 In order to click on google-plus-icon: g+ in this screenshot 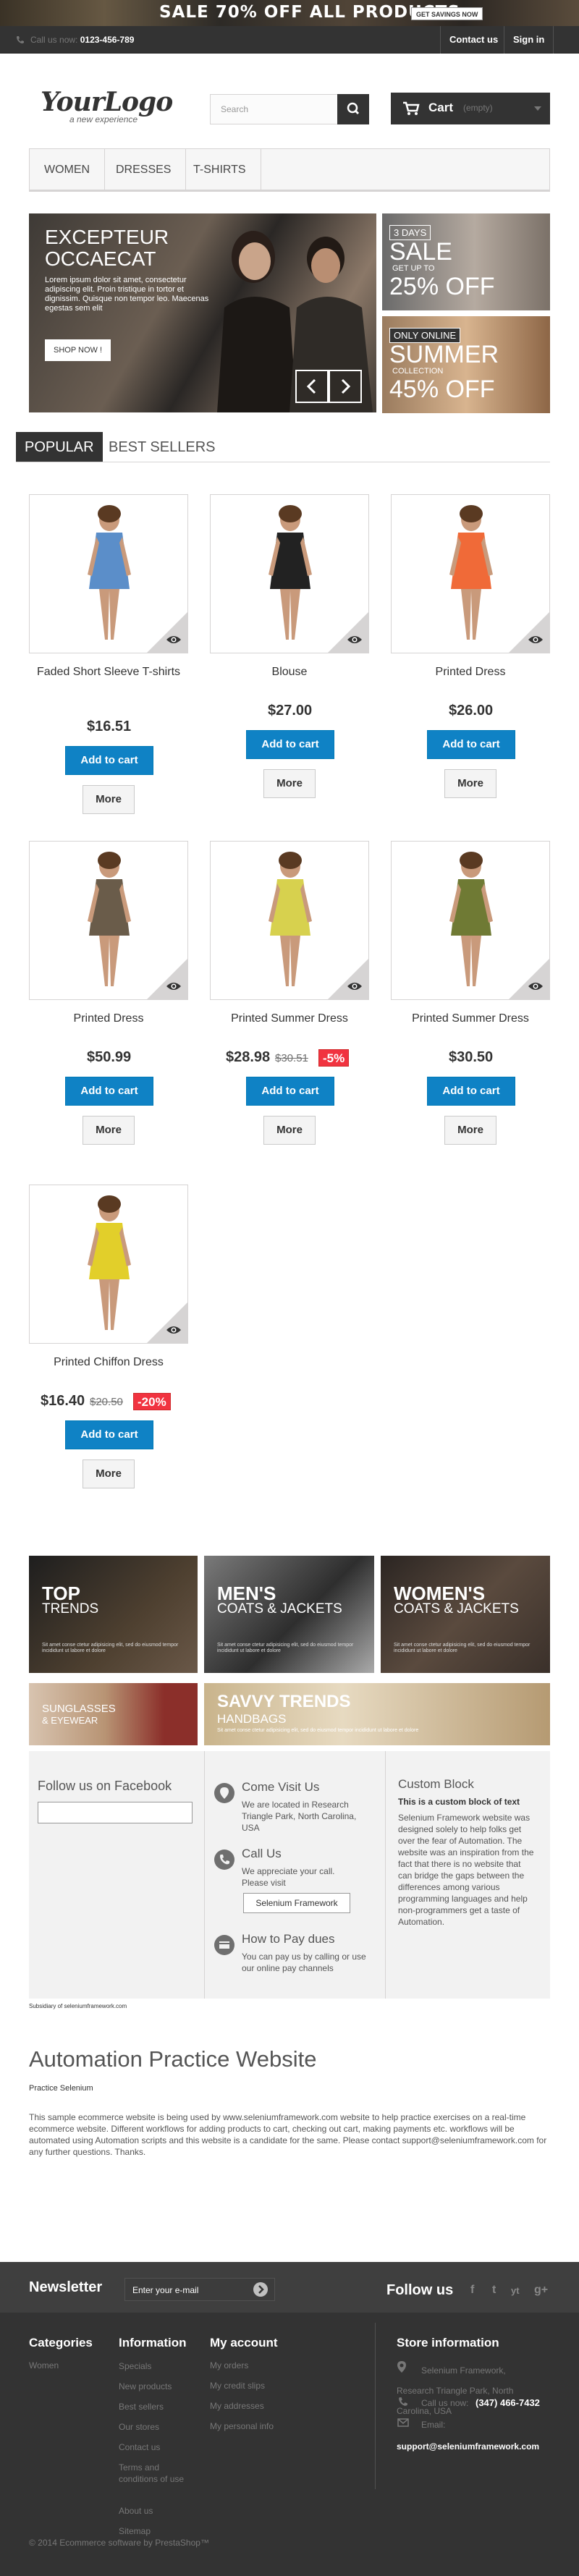, I will do `click(541, 2290)`.